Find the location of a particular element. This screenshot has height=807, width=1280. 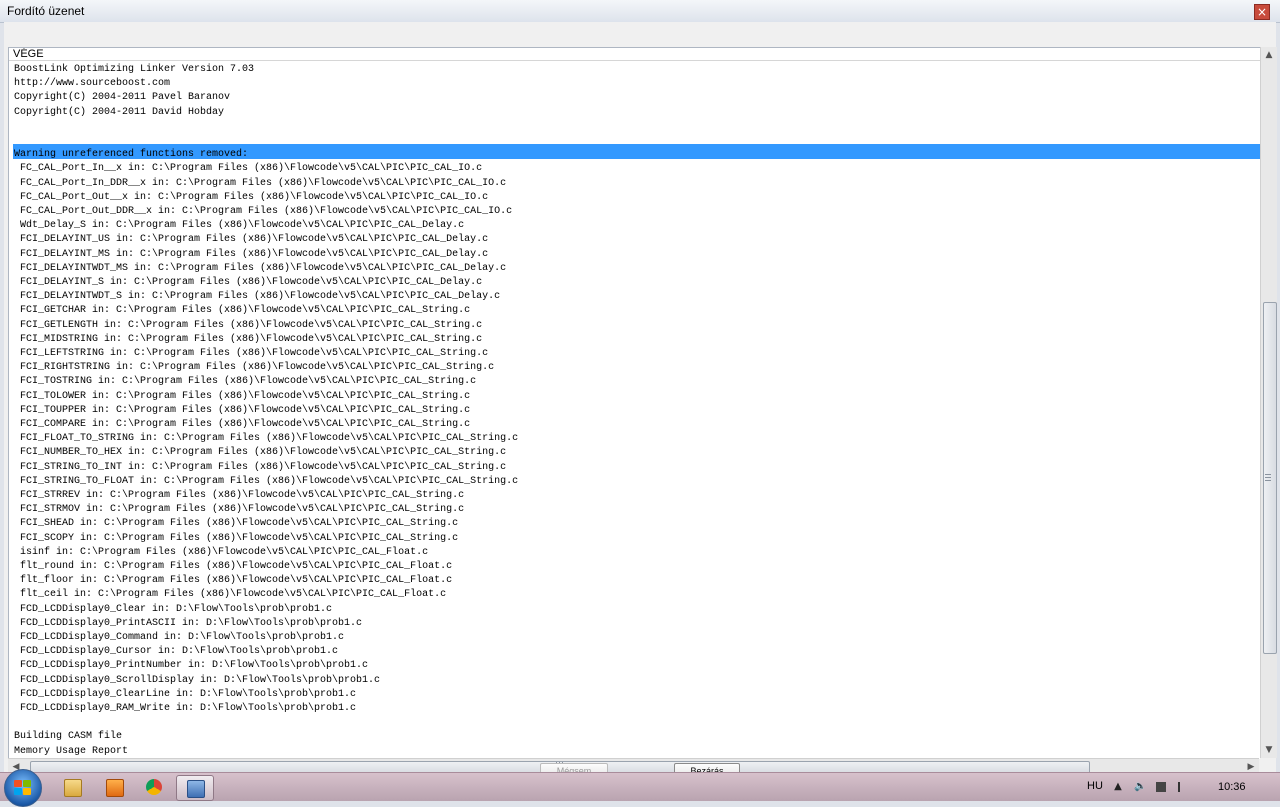

taskbar-chrome is located at coordinates (154, 787).